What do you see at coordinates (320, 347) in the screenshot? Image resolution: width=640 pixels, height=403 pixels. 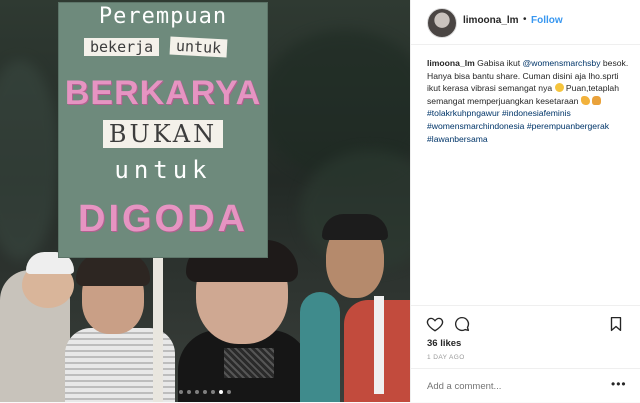 I see `teal-jacket-person` at bounding box center [320, 347].